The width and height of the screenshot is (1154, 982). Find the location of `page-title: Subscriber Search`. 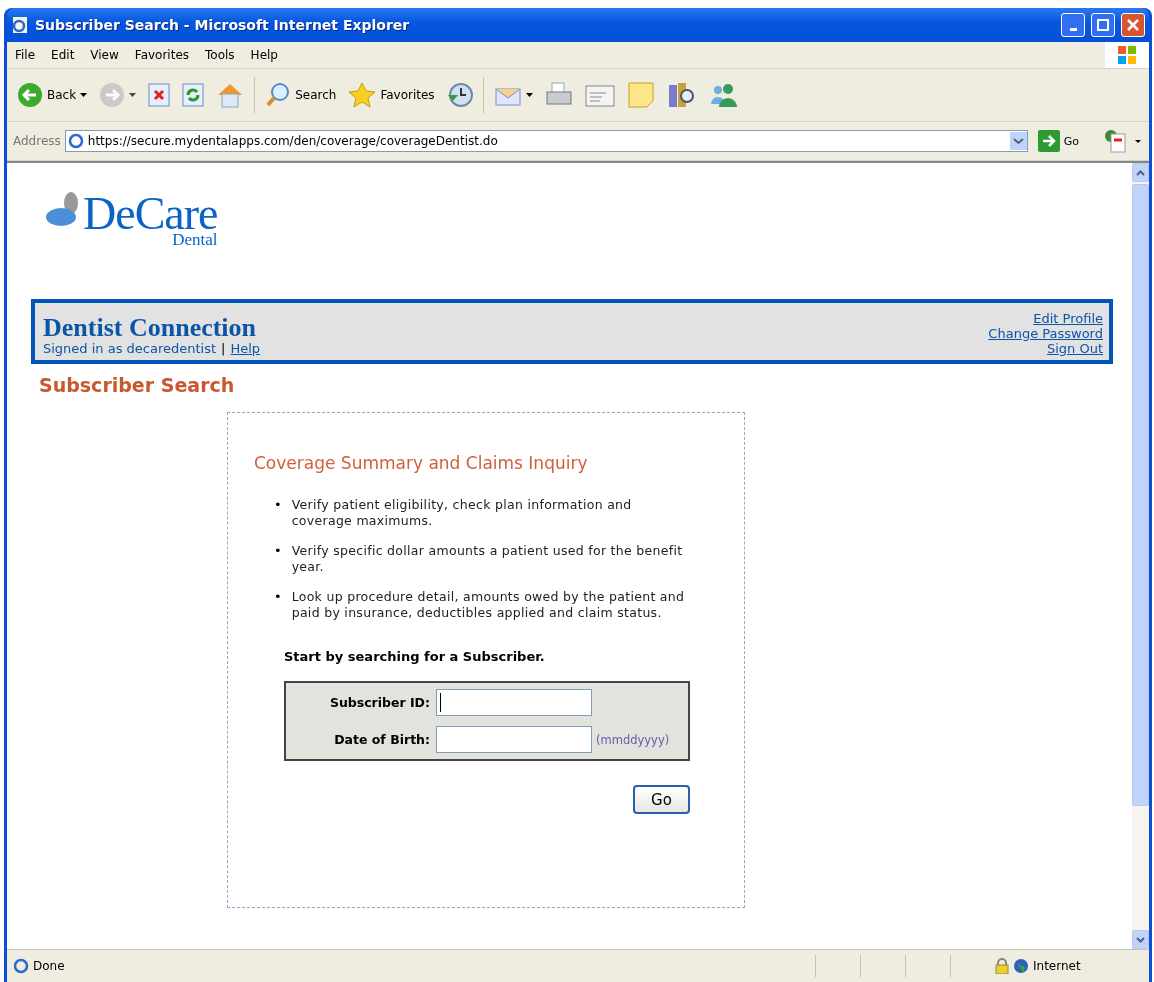

page-title: Subscriber Search is located at coordinates (137, 385).